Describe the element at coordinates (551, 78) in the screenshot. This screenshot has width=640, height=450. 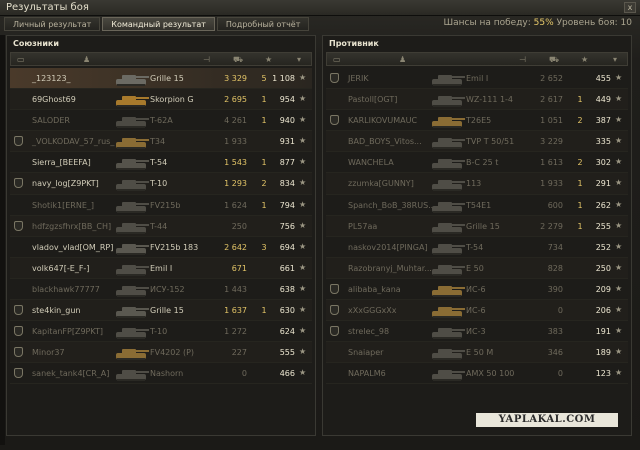
I see `damage-value: 2 652` at that location.